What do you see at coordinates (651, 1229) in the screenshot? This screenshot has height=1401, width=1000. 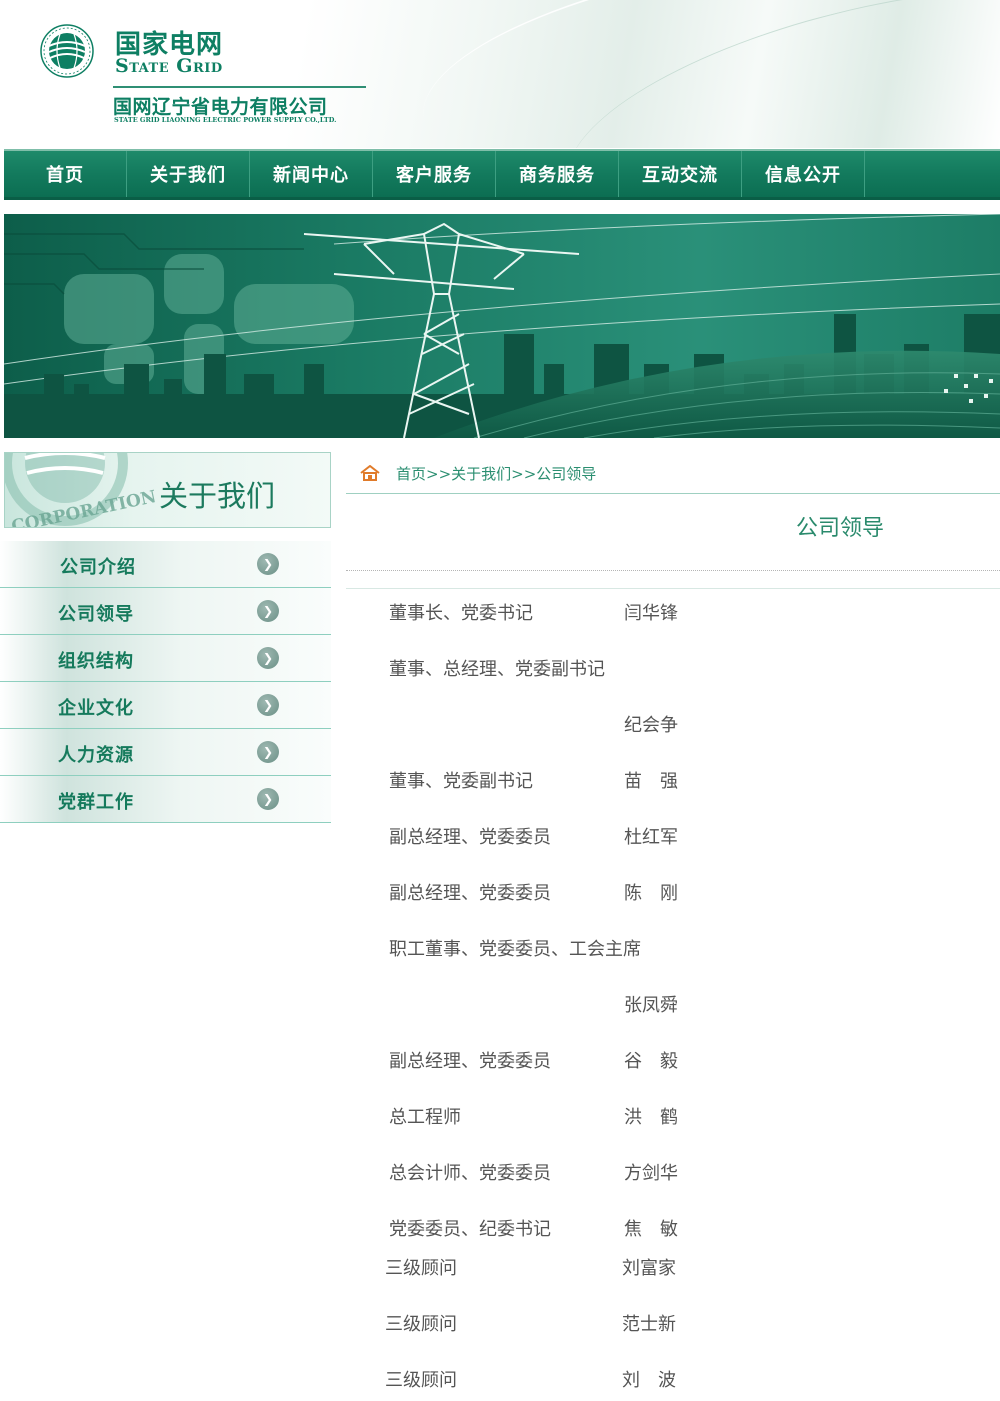 I see `leader-name: 焦 敏` at bounding box center [651, 1229].